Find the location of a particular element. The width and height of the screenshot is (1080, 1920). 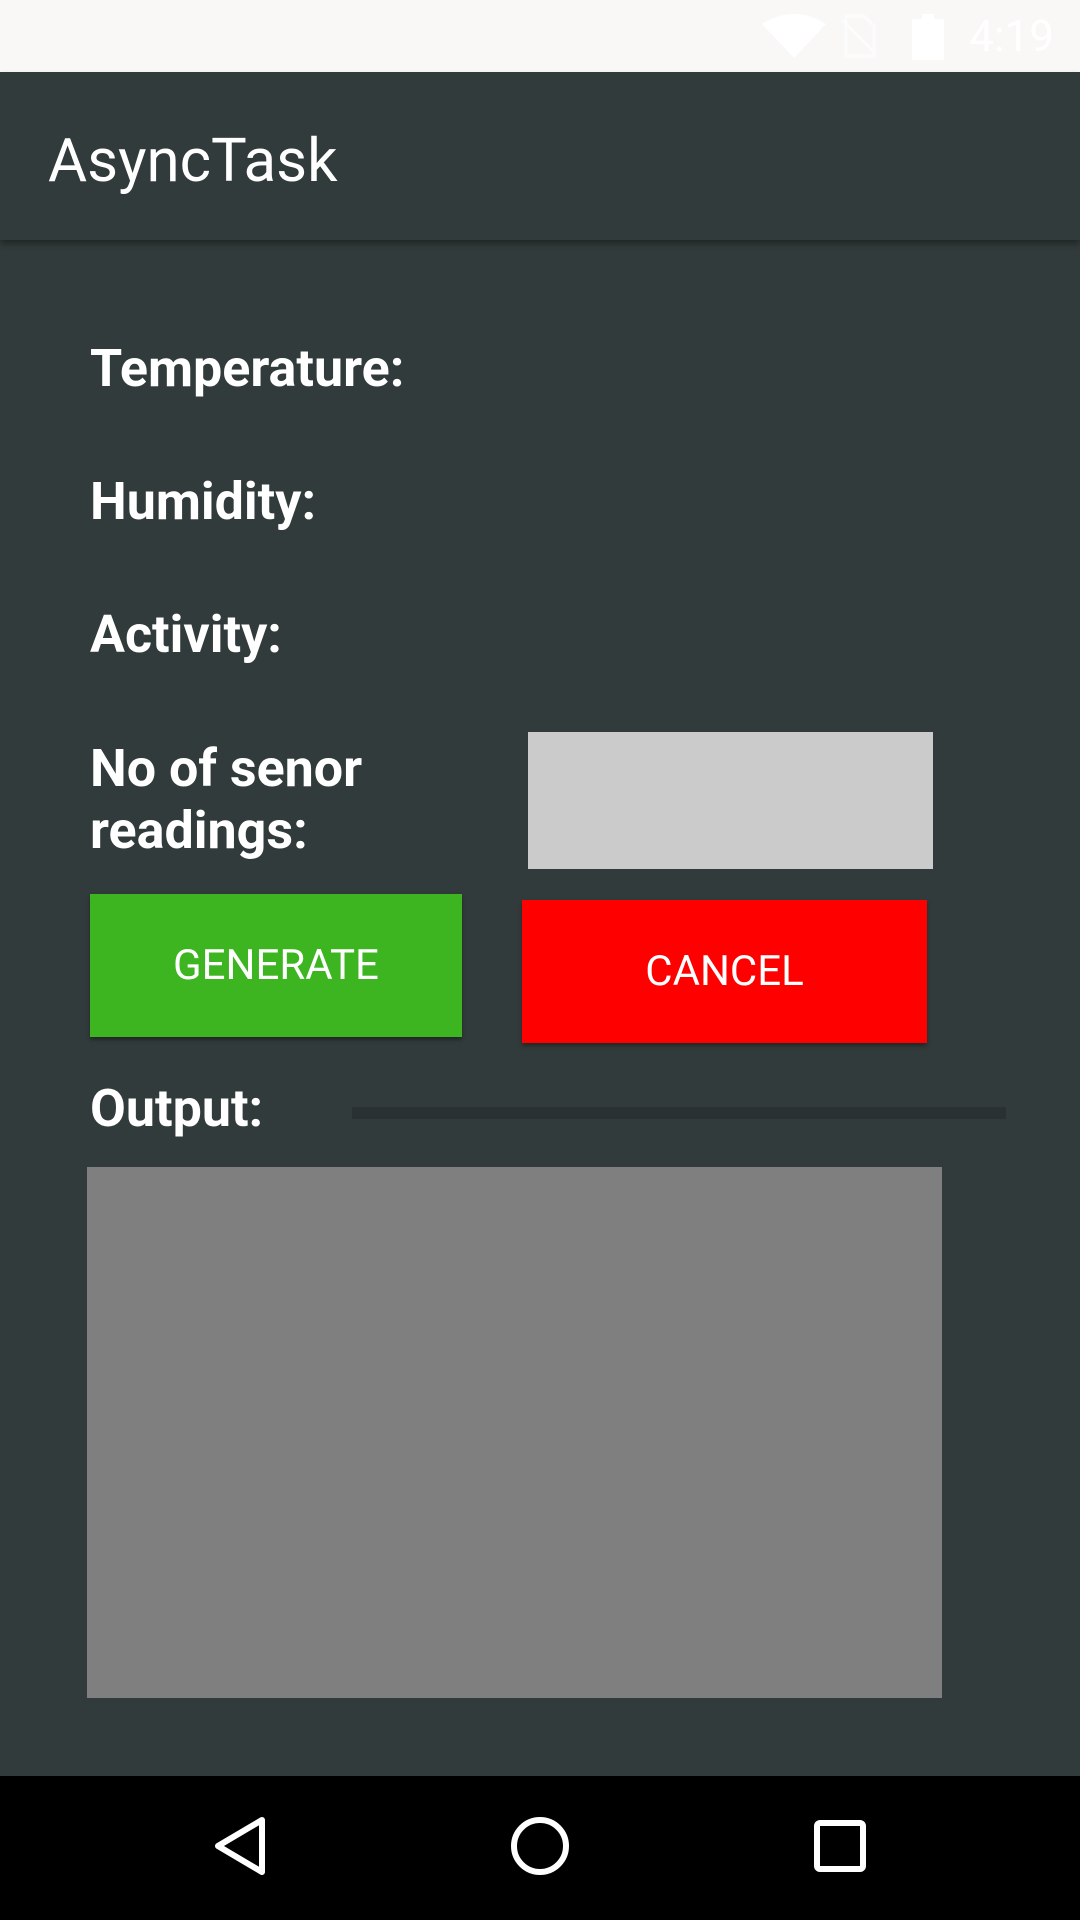

readings-label-line2: readings: is located at coordinates (199, 830).